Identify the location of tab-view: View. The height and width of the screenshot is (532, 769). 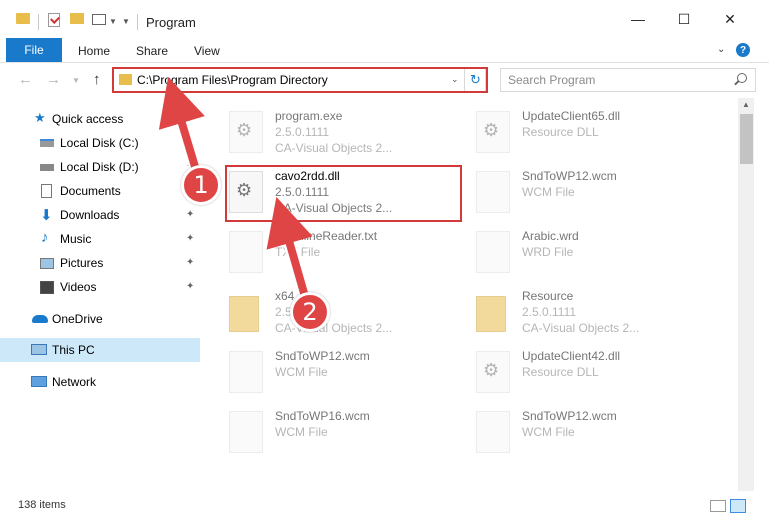
(207, 51).